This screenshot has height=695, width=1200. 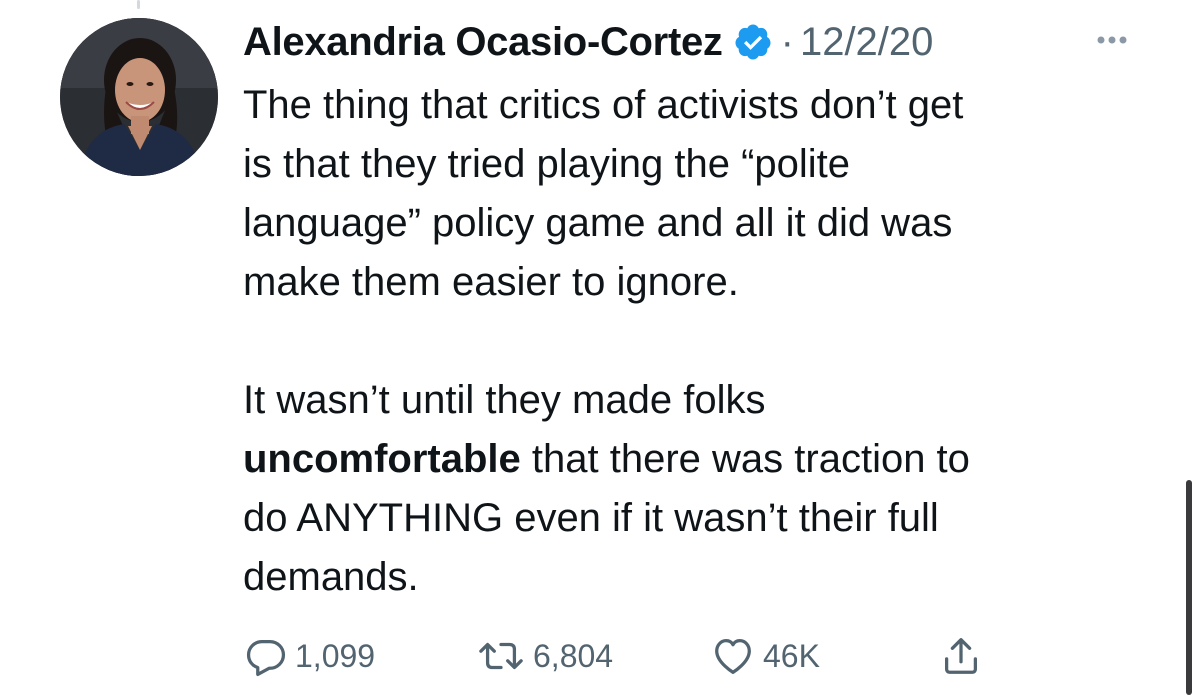 What do you see at coordinates (547, 164) in the screenshot?
I see `tweet-text-line: is that they tried playing the “polite` at bounding box center [547, 164].